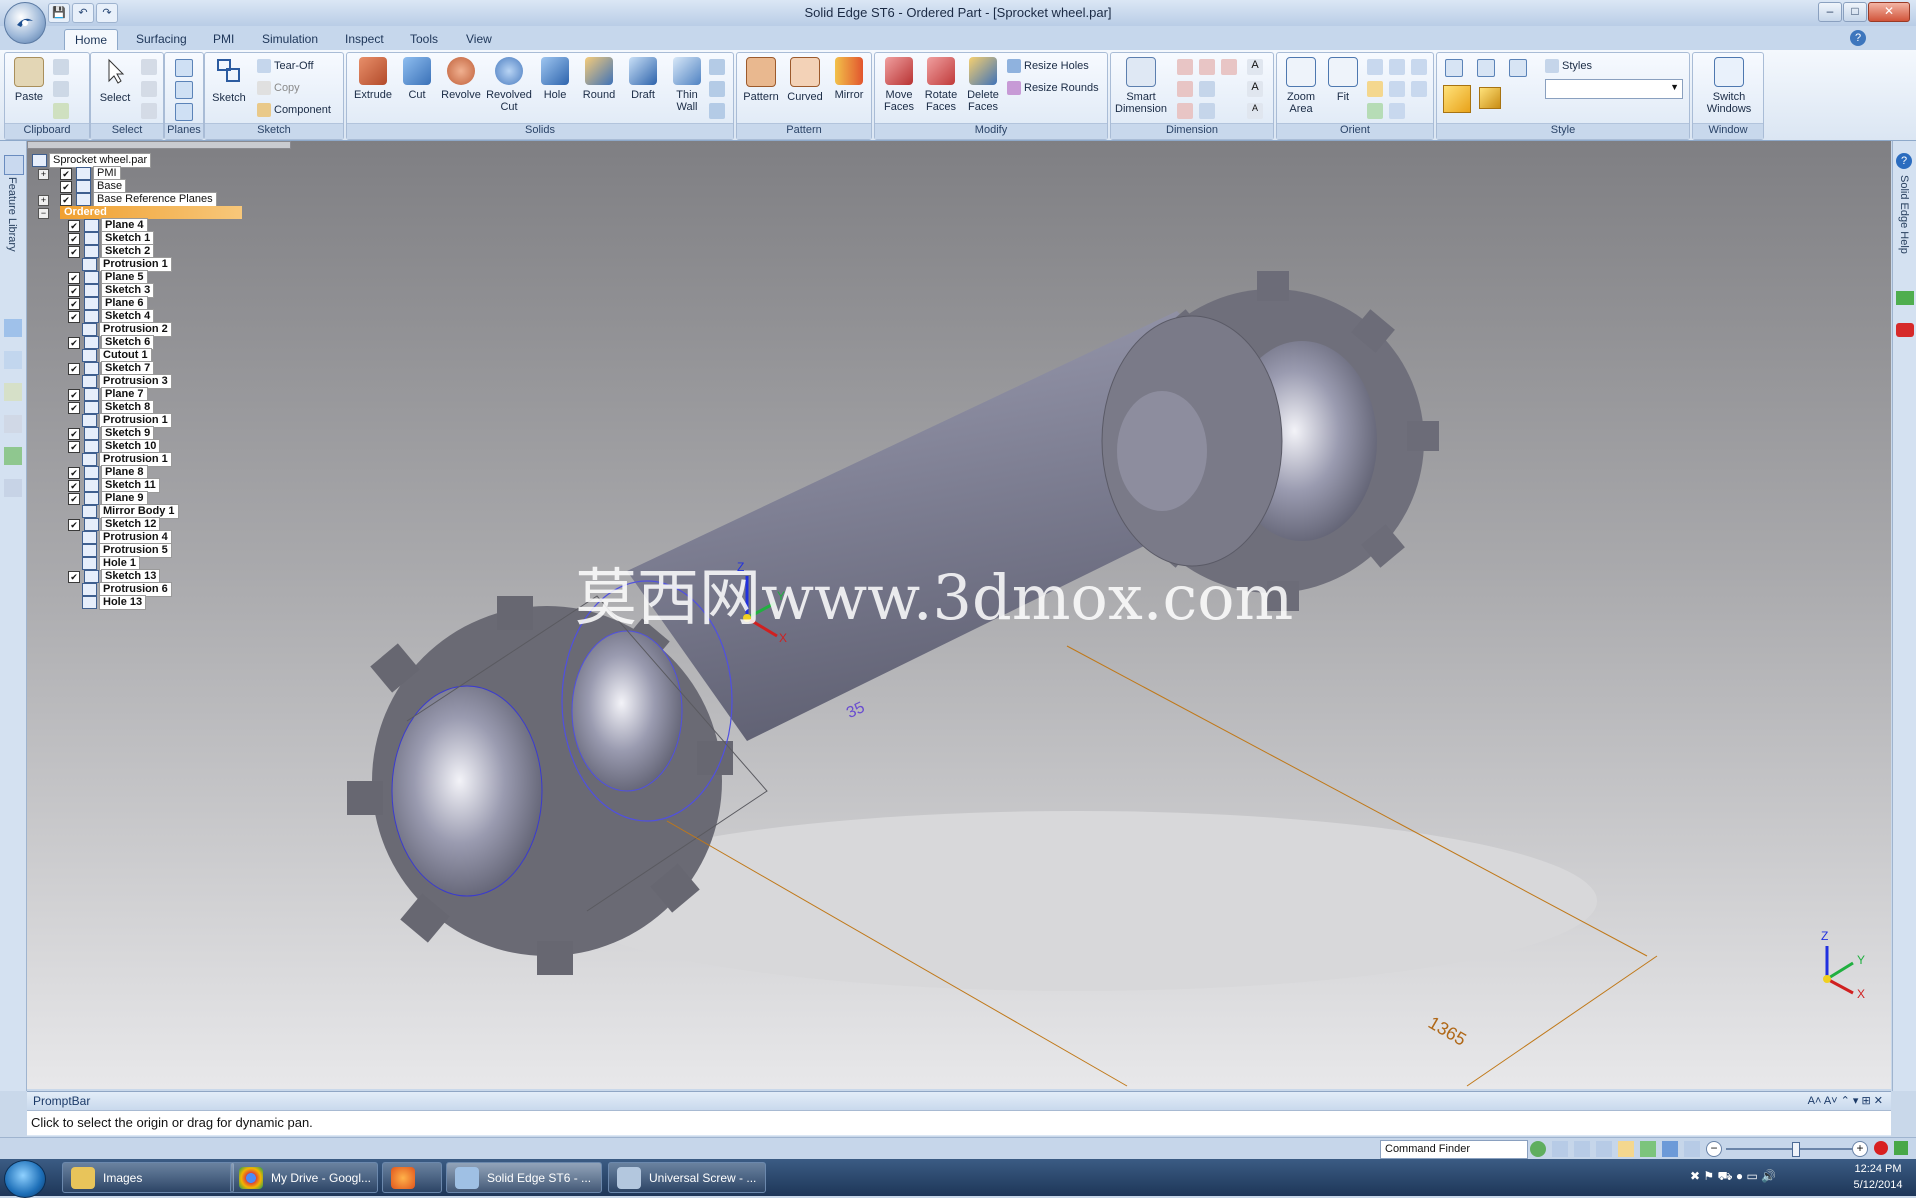  I want to click on pathfinder-resize-handle, so click(159, 145).